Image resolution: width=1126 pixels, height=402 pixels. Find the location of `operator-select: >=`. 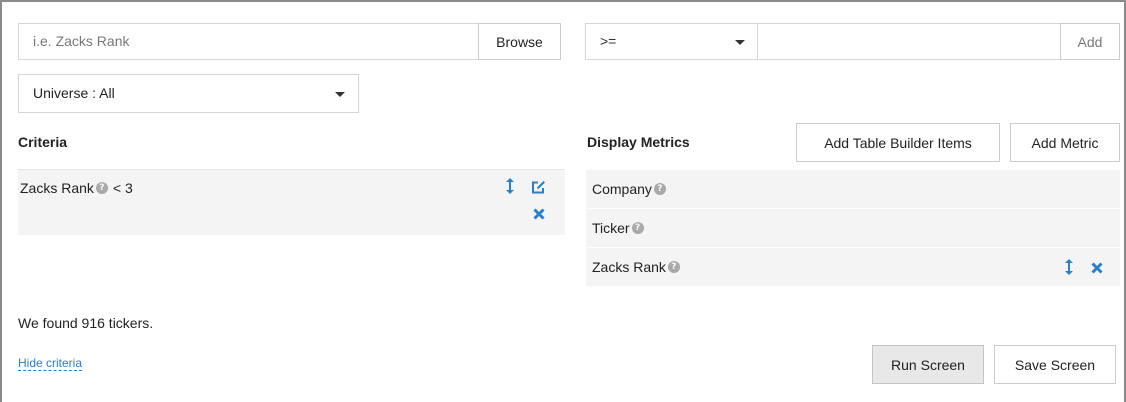

operator-select: >= is located at coordinates (671, 41).